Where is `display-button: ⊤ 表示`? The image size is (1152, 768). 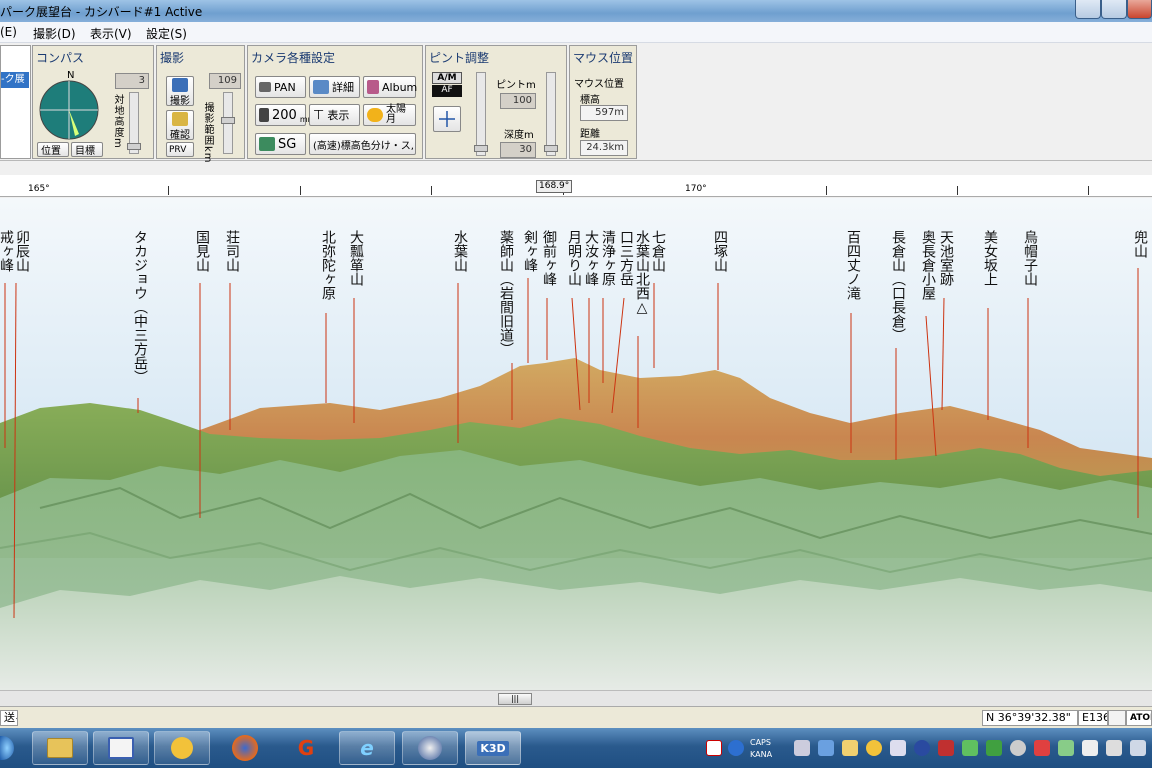
display-button: ⊤ 表示 is located at coordinates (334, 115).